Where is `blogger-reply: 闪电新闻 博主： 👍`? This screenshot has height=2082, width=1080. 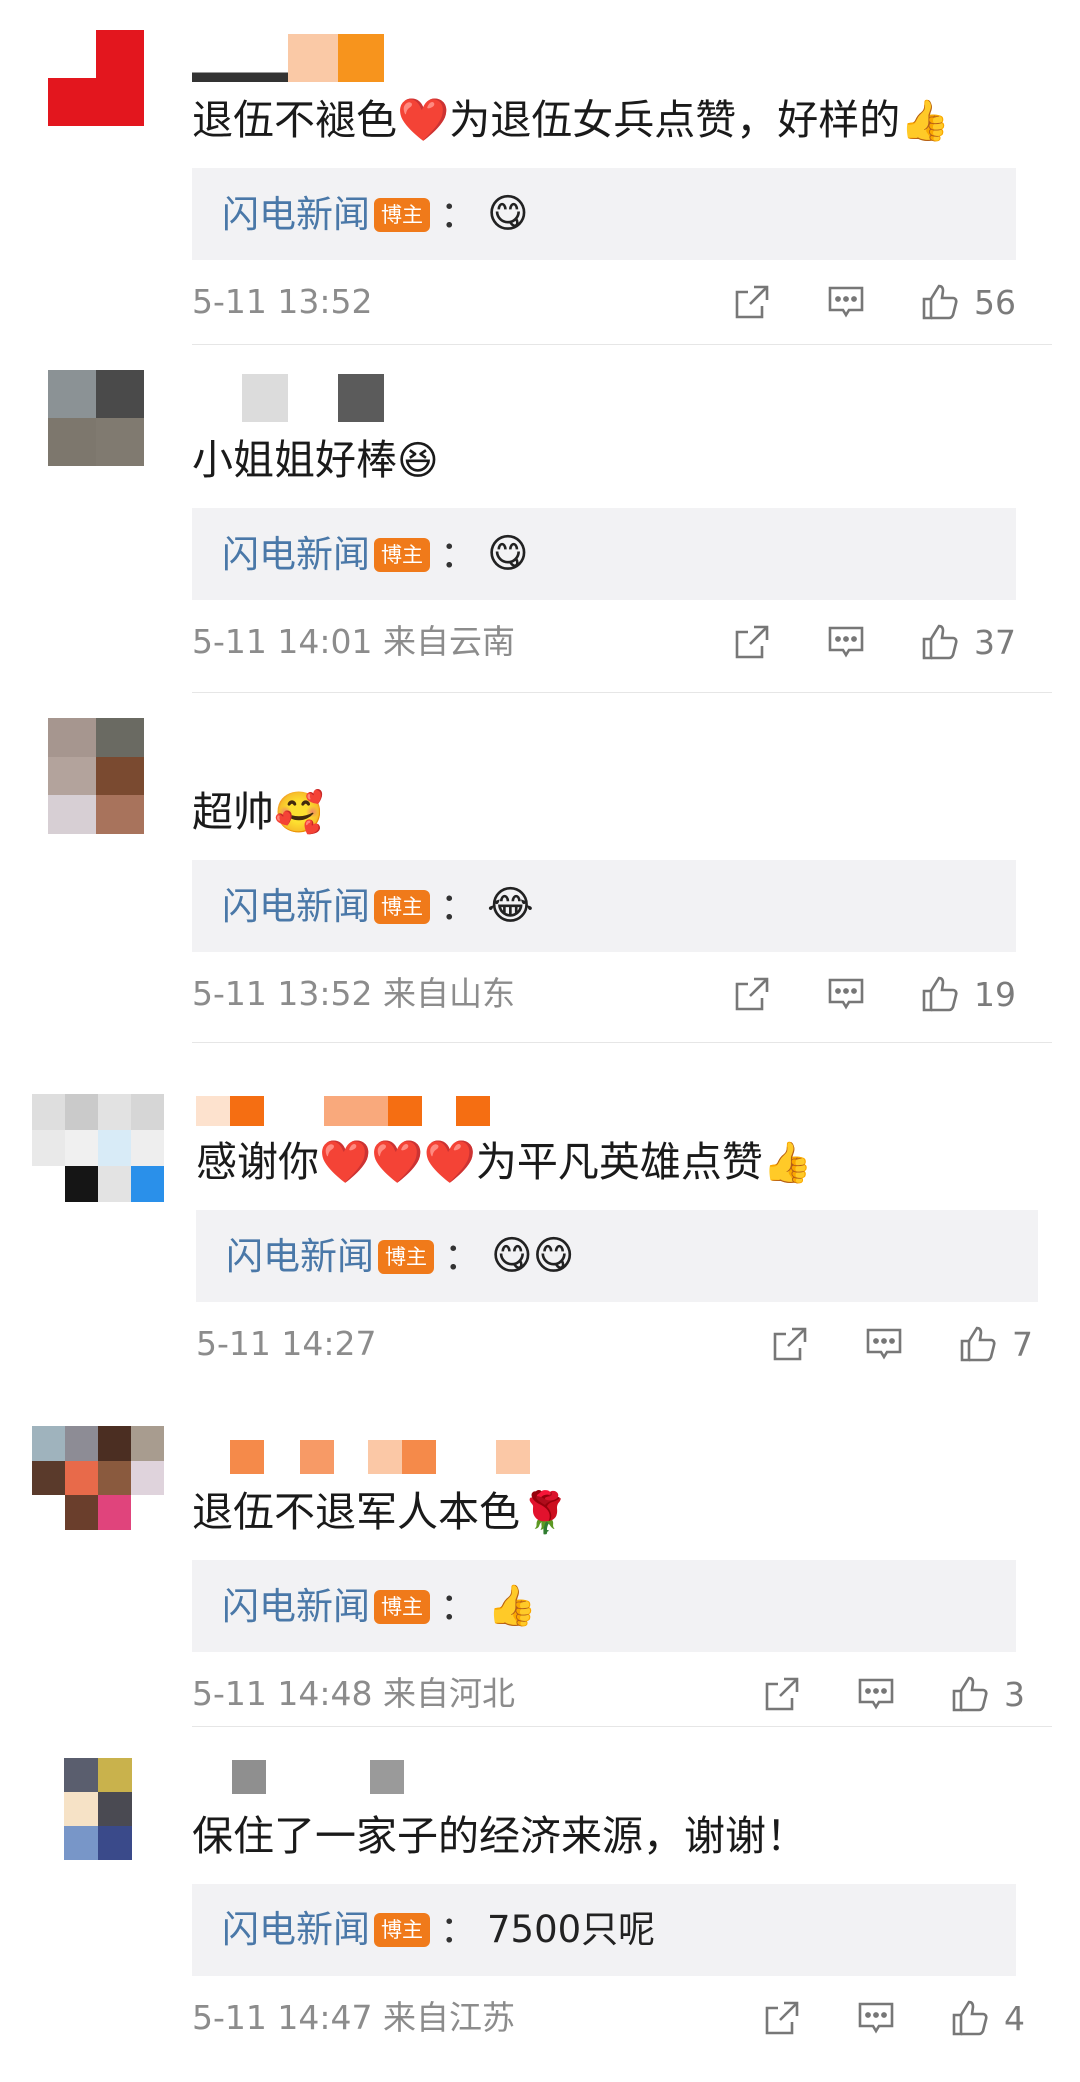 blogger-reply: 闪电新闻 博主： 👍 is located at coordinates (604, 1606).